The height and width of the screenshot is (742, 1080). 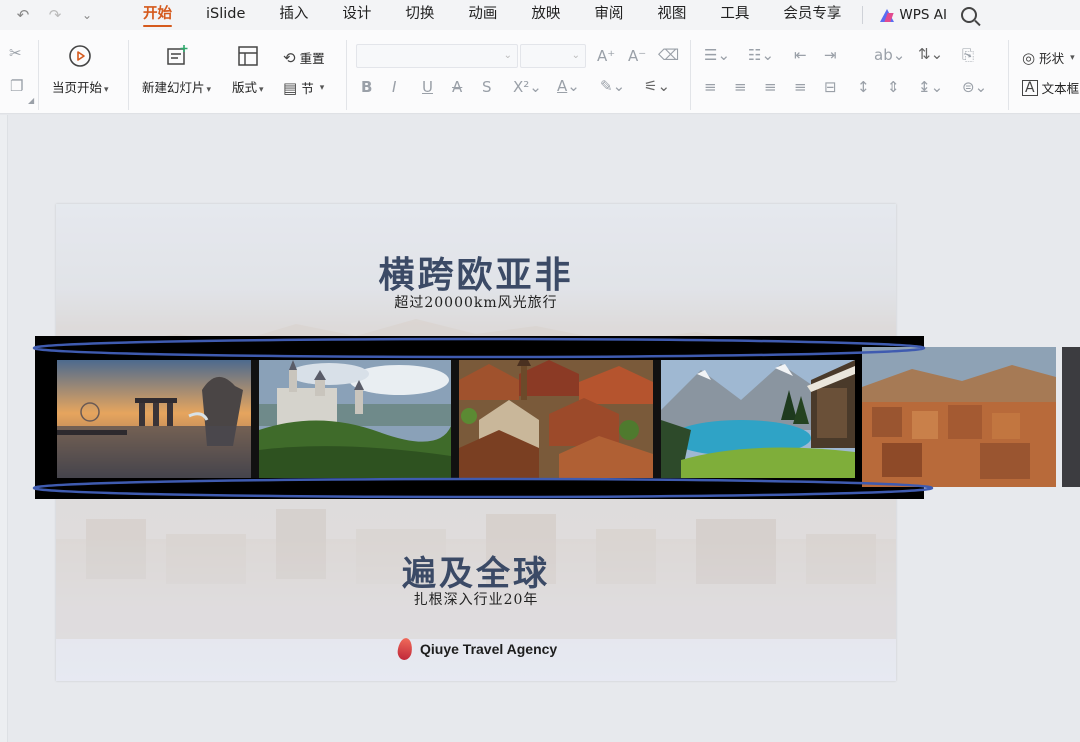 What do you see at coordinates (394, 87) in the screenshot?
I see `italic-icon: I` at bounding box center [394, 87].